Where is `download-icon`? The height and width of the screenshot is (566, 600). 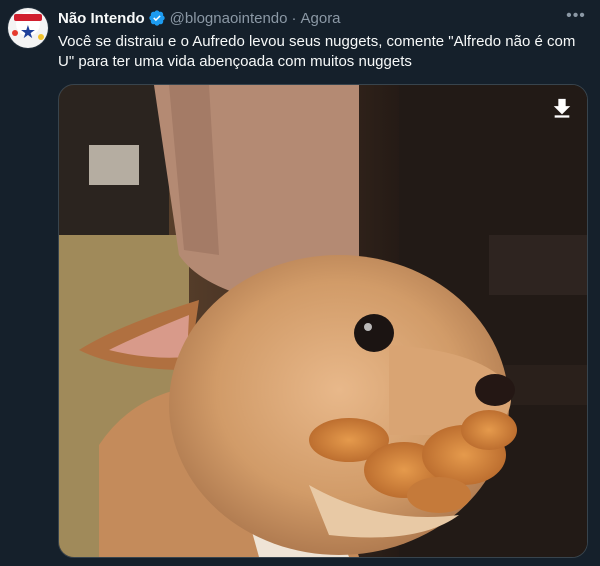 download-icon is located at coordinates (562, 108).